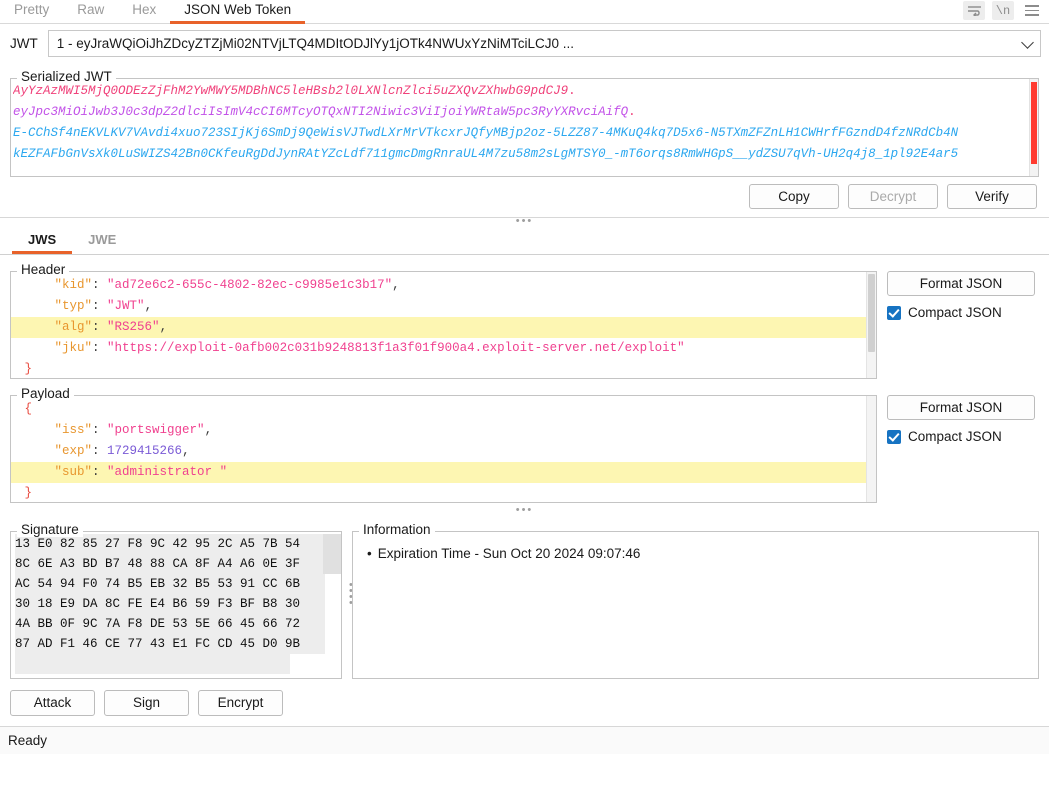  What do you see at coordinates (152, 664) in the screenshot?
I see `signature-hex-row-blank` at bounding box center [152, 664].